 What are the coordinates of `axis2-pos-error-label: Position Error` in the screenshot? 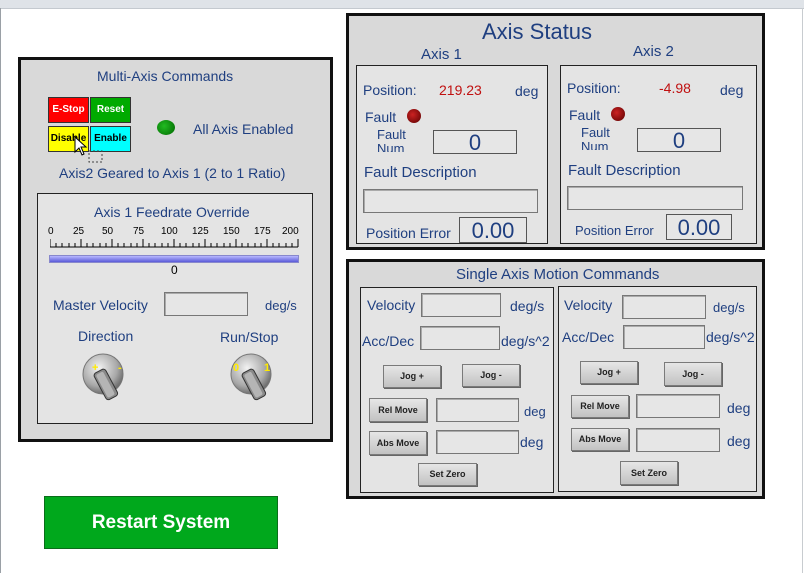 It's located at (614, 230).